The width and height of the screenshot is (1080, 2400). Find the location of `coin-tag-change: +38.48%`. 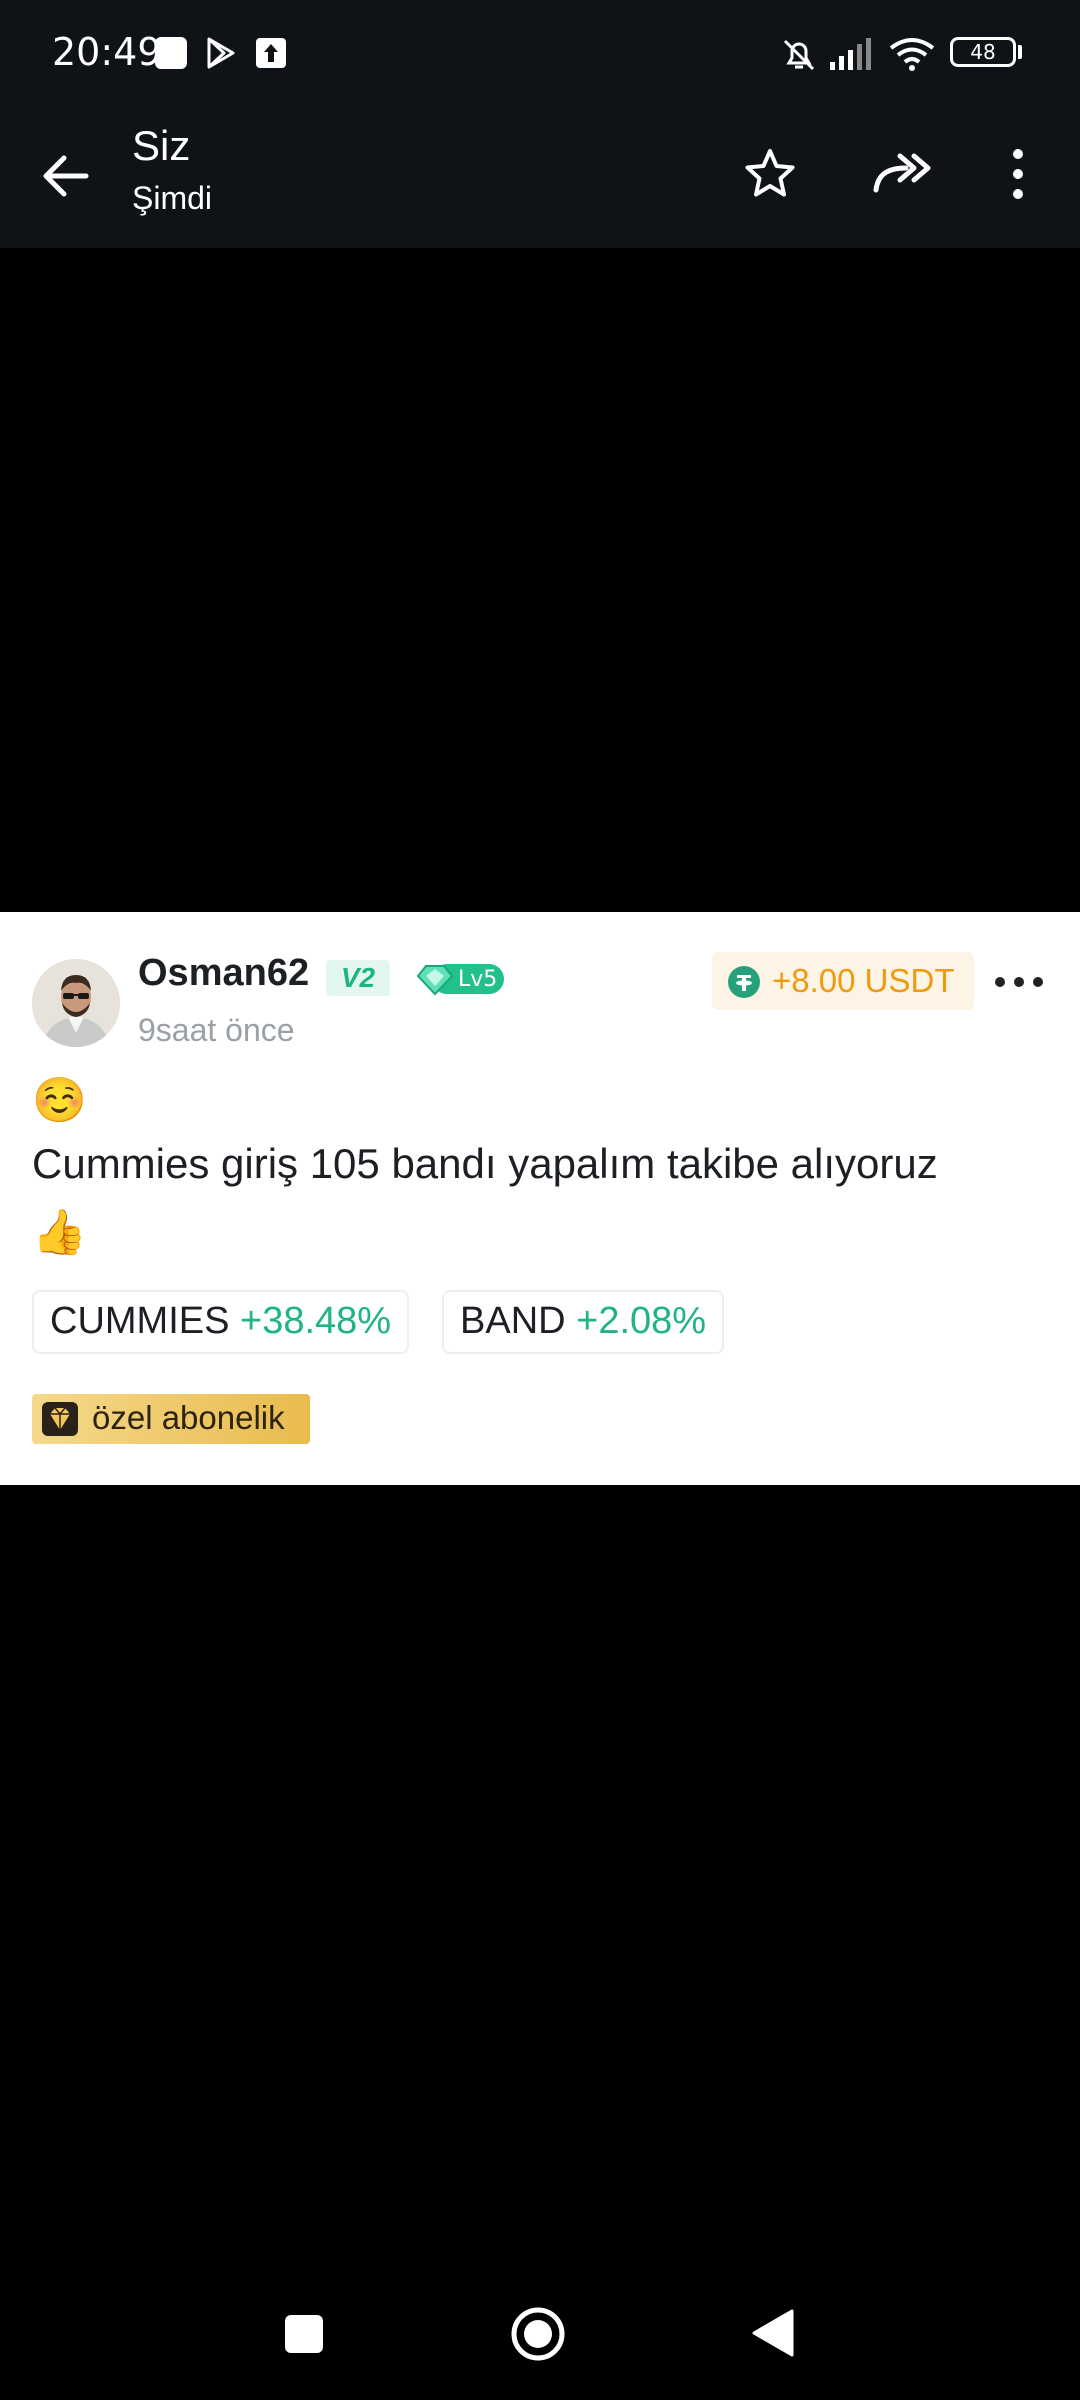

coin-tag-change: +38.48% is located at coordinates (316, 1321).